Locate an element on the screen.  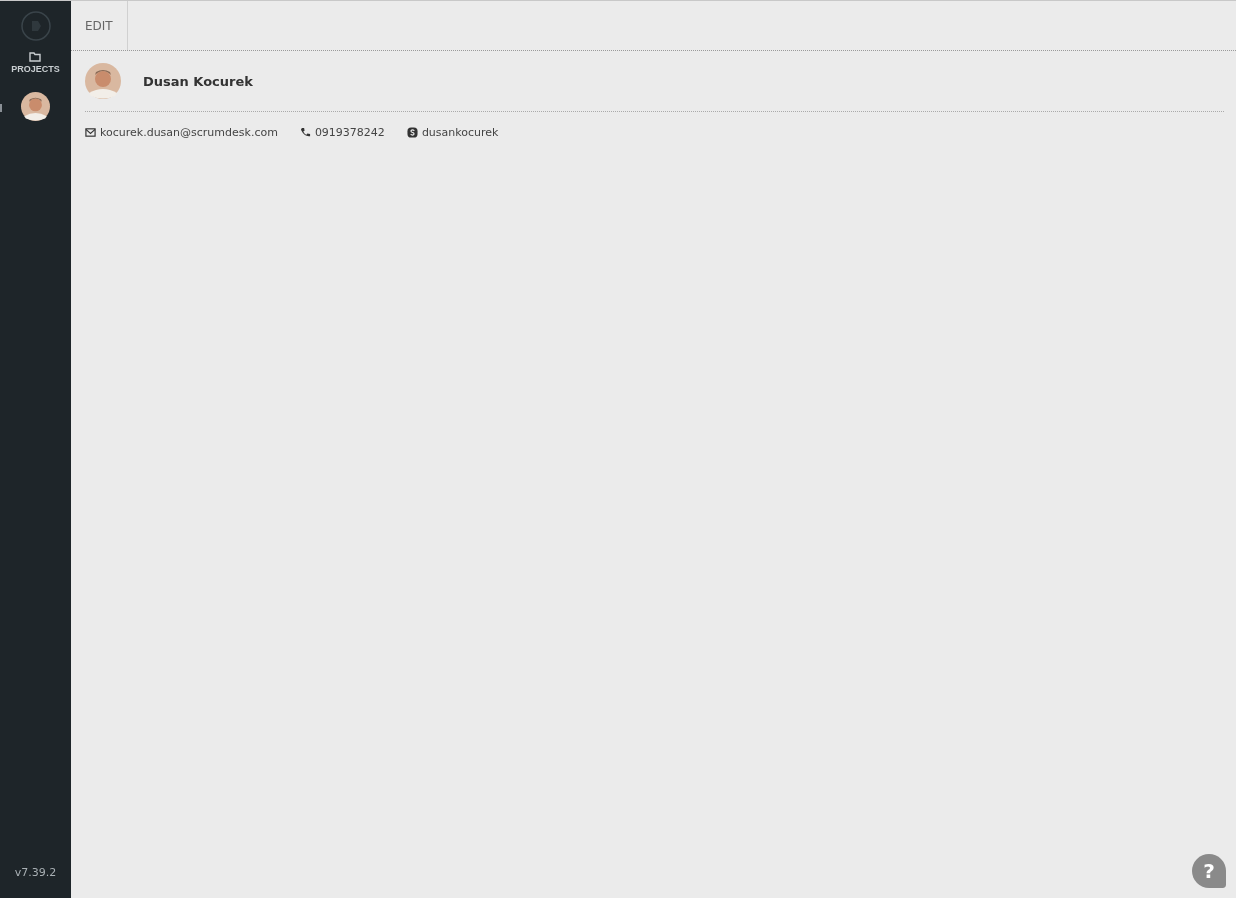
edit-button: EDIT is located at coordinates (99, 25).